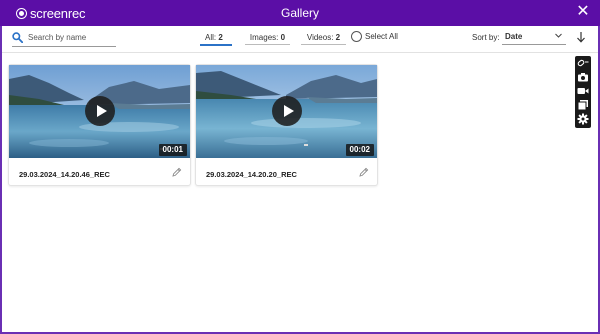 This screenshot has height=334, width=600. Describe the element at coordinates (486, 37) in the screenshot. I see `sort-by-label: Sort by:` at that location.